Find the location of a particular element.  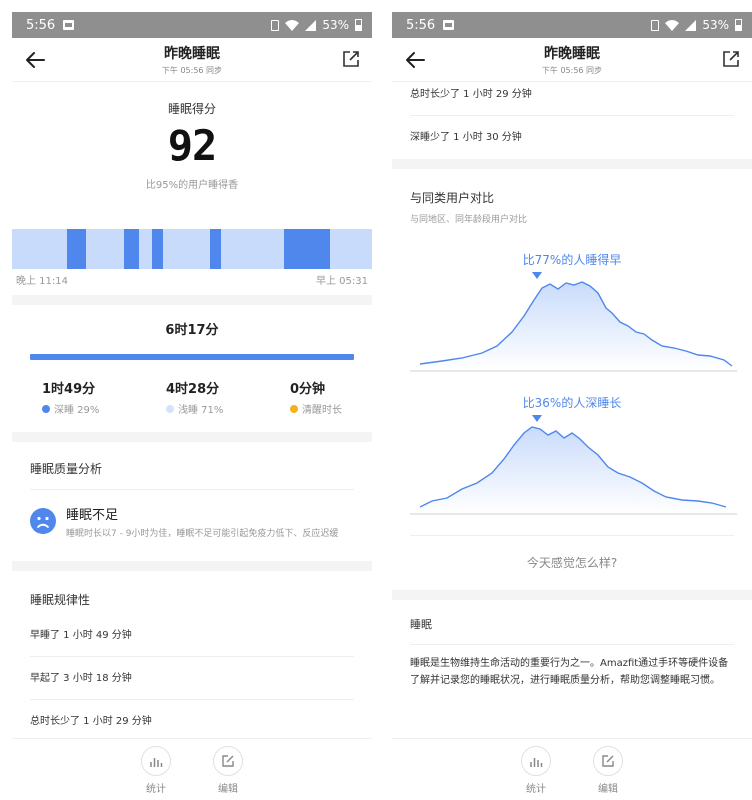

deep-sleep-value: 1时49分 is located at coordinates (69, 389).